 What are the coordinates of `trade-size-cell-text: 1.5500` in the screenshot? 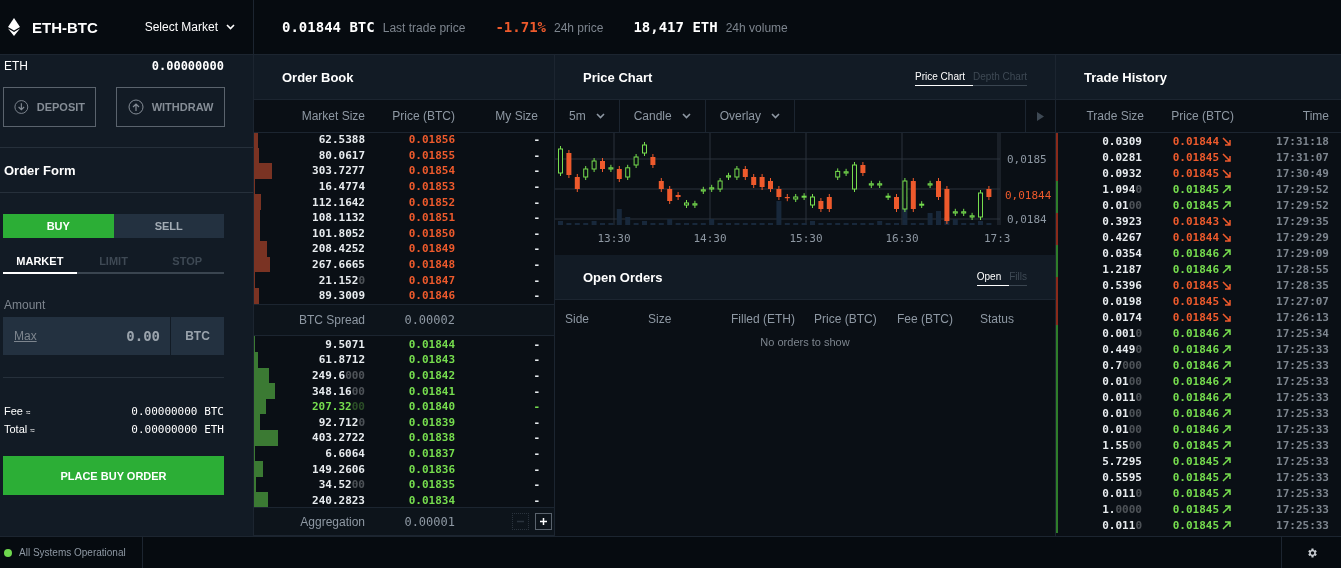 It's located at (1121, 445).